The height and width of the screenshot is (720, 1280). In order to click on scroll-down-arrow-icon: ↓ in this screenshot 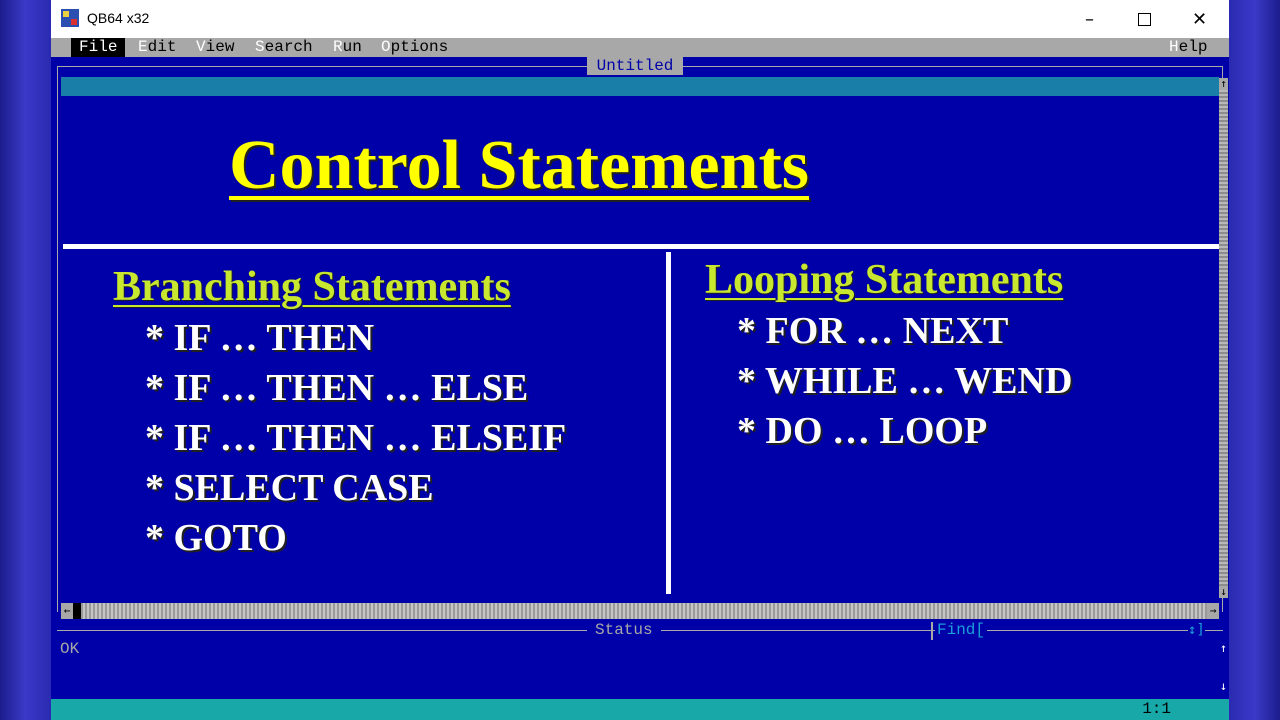, I will do `click(1223, 592)`.